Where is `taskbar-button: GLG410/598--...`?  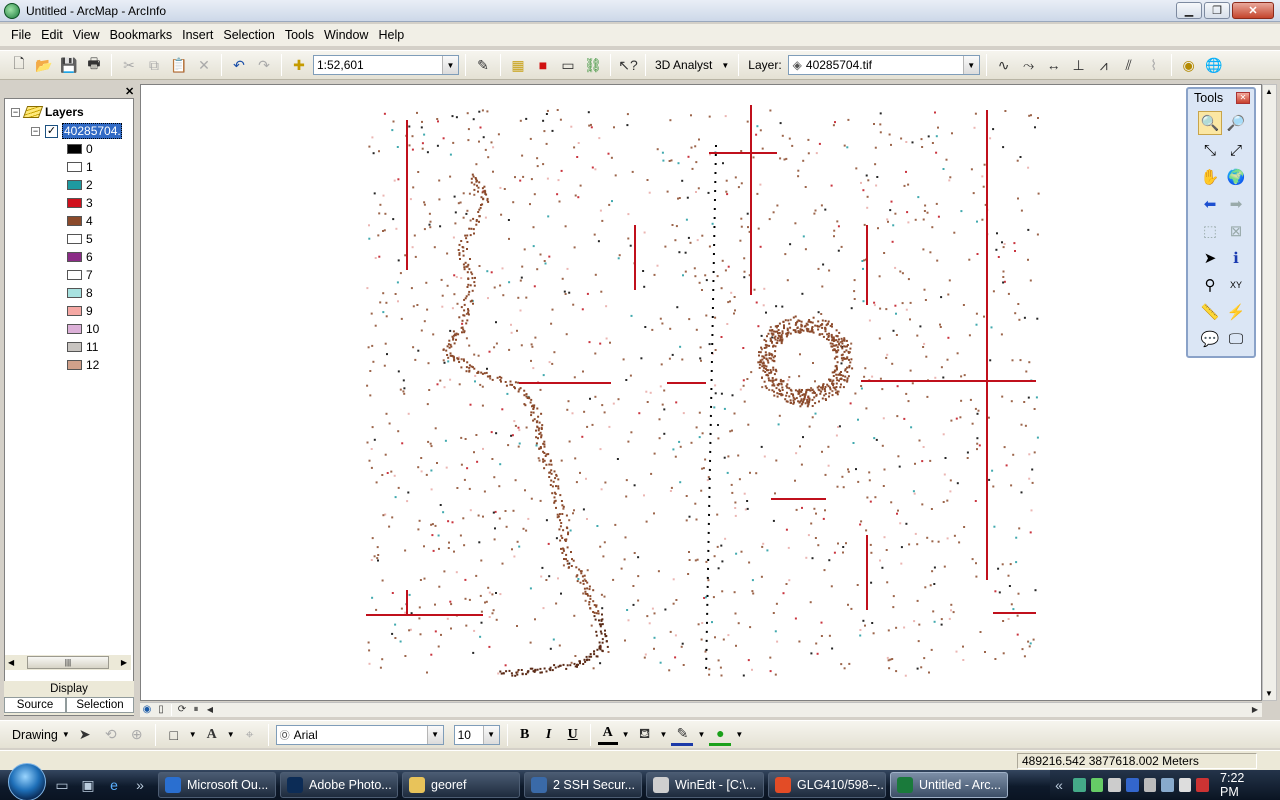 taskbar-button: GLG410/598--... is located at coordinates (827, 785).